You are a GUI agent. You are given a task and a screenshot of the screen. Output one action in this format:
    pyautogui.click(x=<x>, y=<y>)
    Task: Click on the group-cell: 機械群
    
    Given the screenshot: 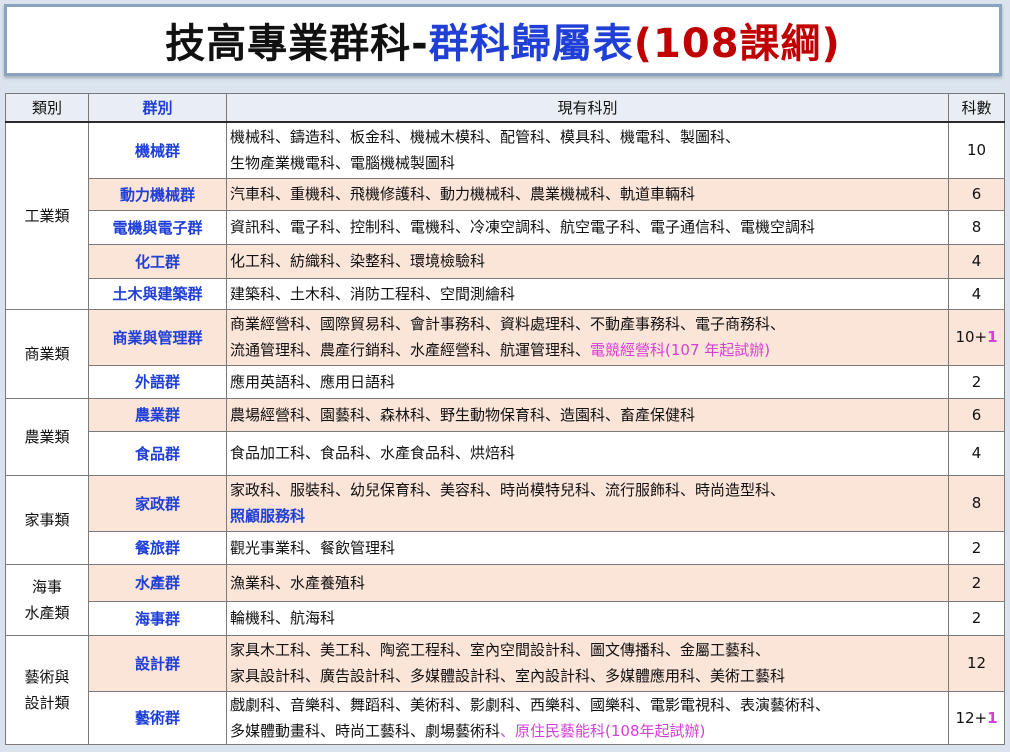 What is the action you would take?
    pyautogui.click(x=157, y=150)
    